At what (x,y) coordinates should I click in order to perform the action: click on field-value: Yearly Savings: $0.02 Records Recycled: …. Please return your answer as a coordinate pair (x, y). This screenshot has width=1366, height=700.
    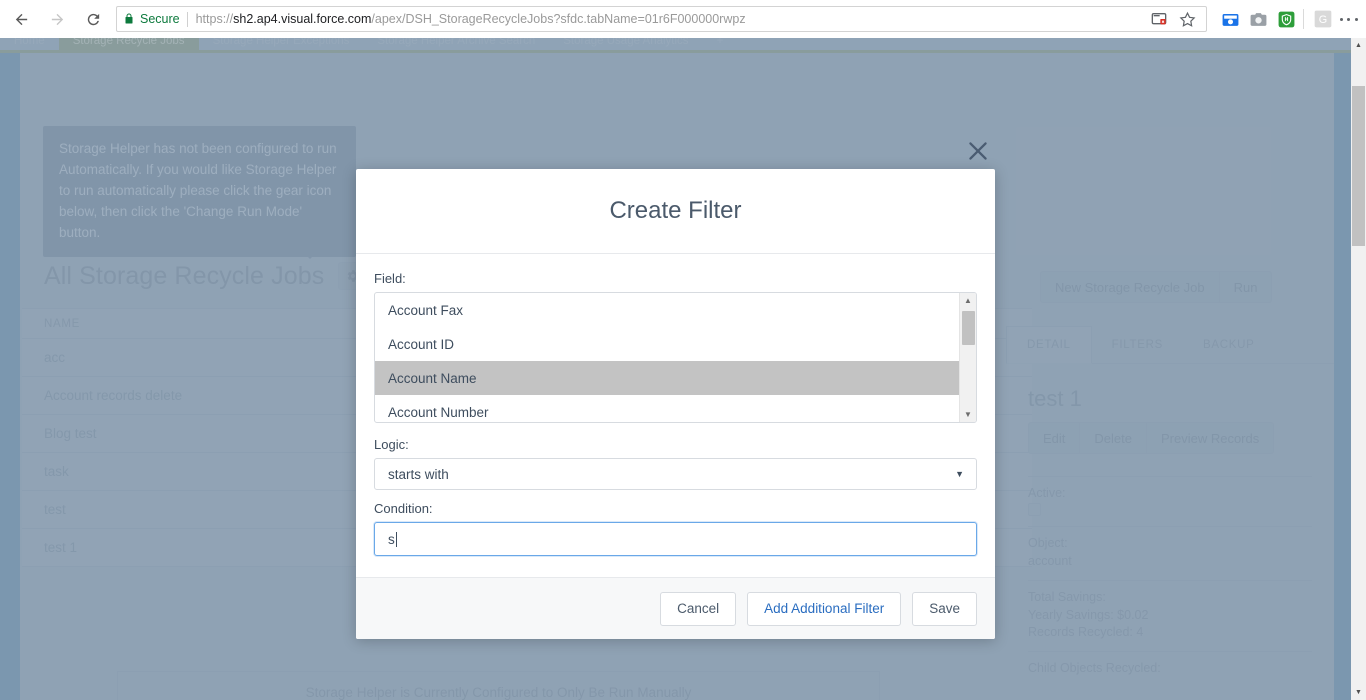
    Looking at the image, I should click on (1088, 623).